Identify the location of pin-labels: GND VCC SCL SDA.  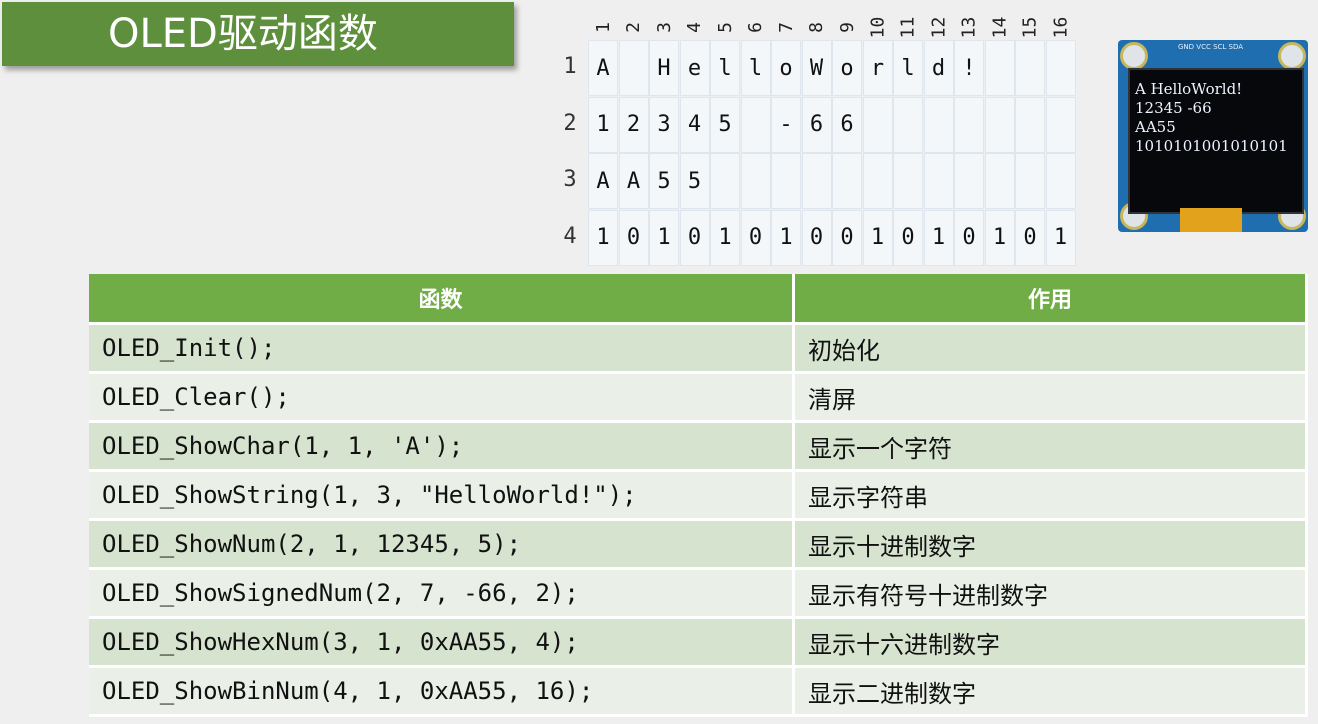
(1211, 47).